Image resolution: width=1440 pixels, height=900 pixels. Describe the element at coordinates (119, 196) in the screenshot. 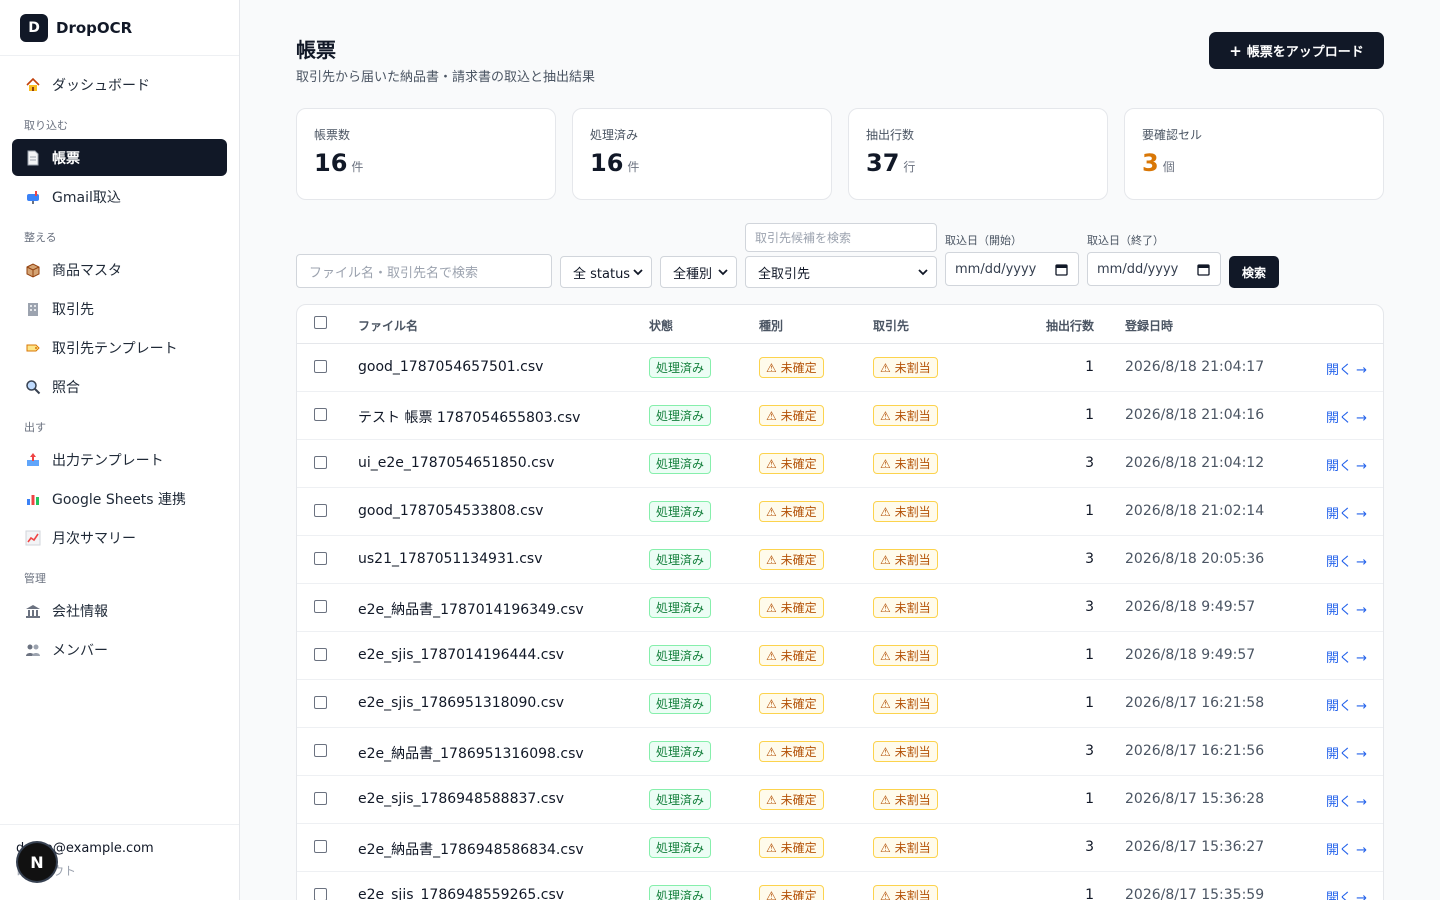

I see `sidebar-item: Gmail取込` at that location.